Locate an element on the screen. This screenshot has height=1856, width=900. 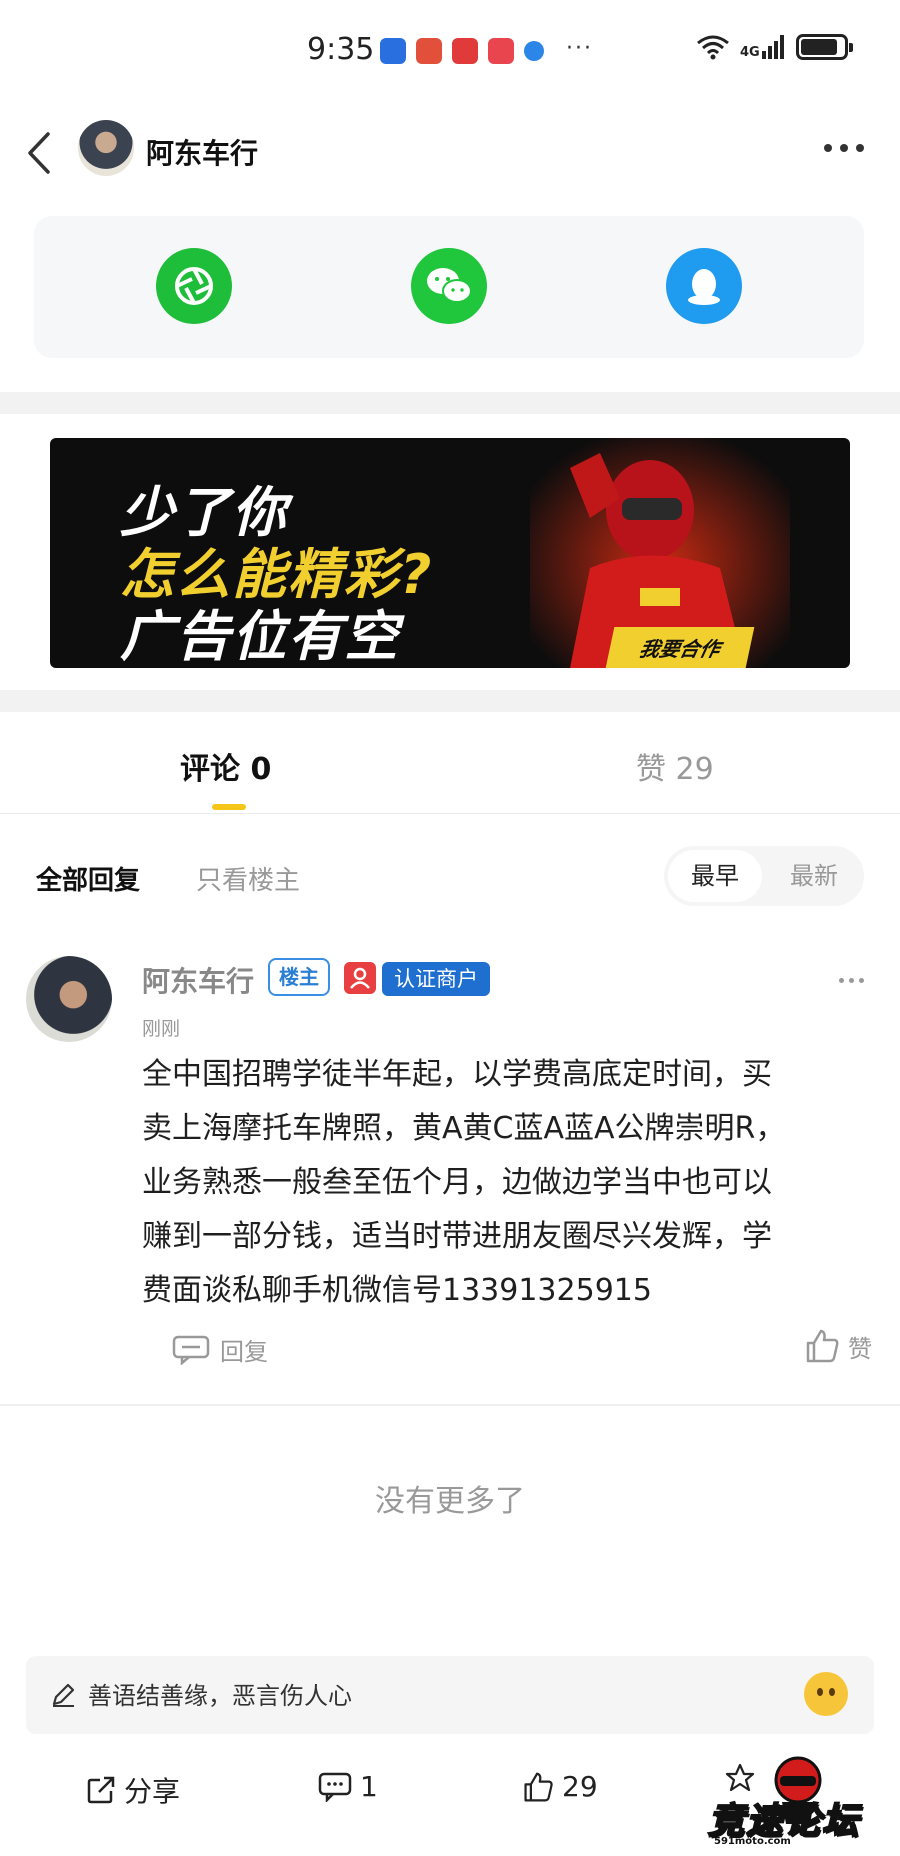
active-tab-indicator is located at coordinates (229, 807).